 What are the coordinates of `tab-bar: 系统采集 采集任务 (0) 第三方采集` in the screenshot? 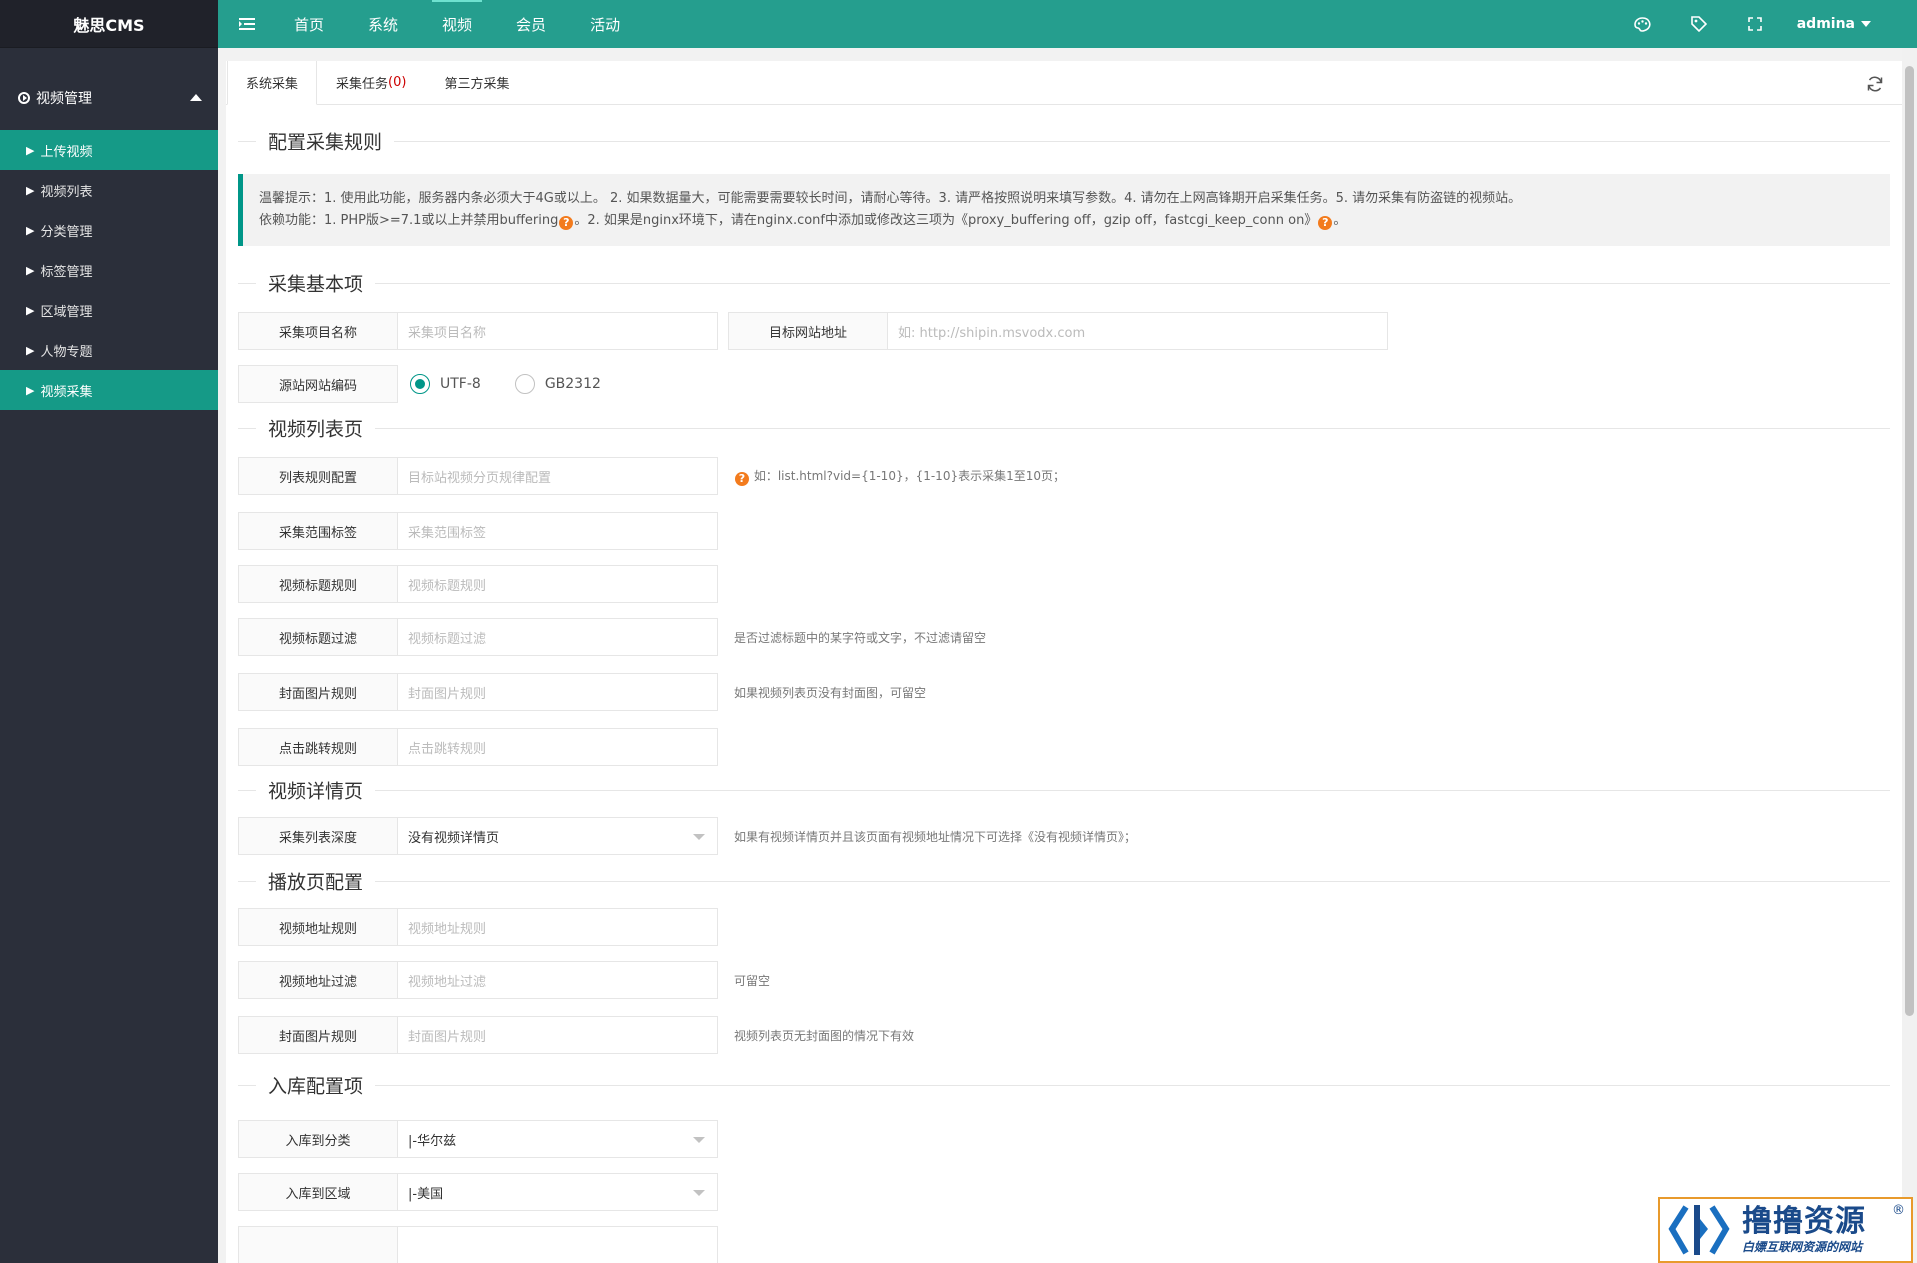 It's located at (1064, 83).